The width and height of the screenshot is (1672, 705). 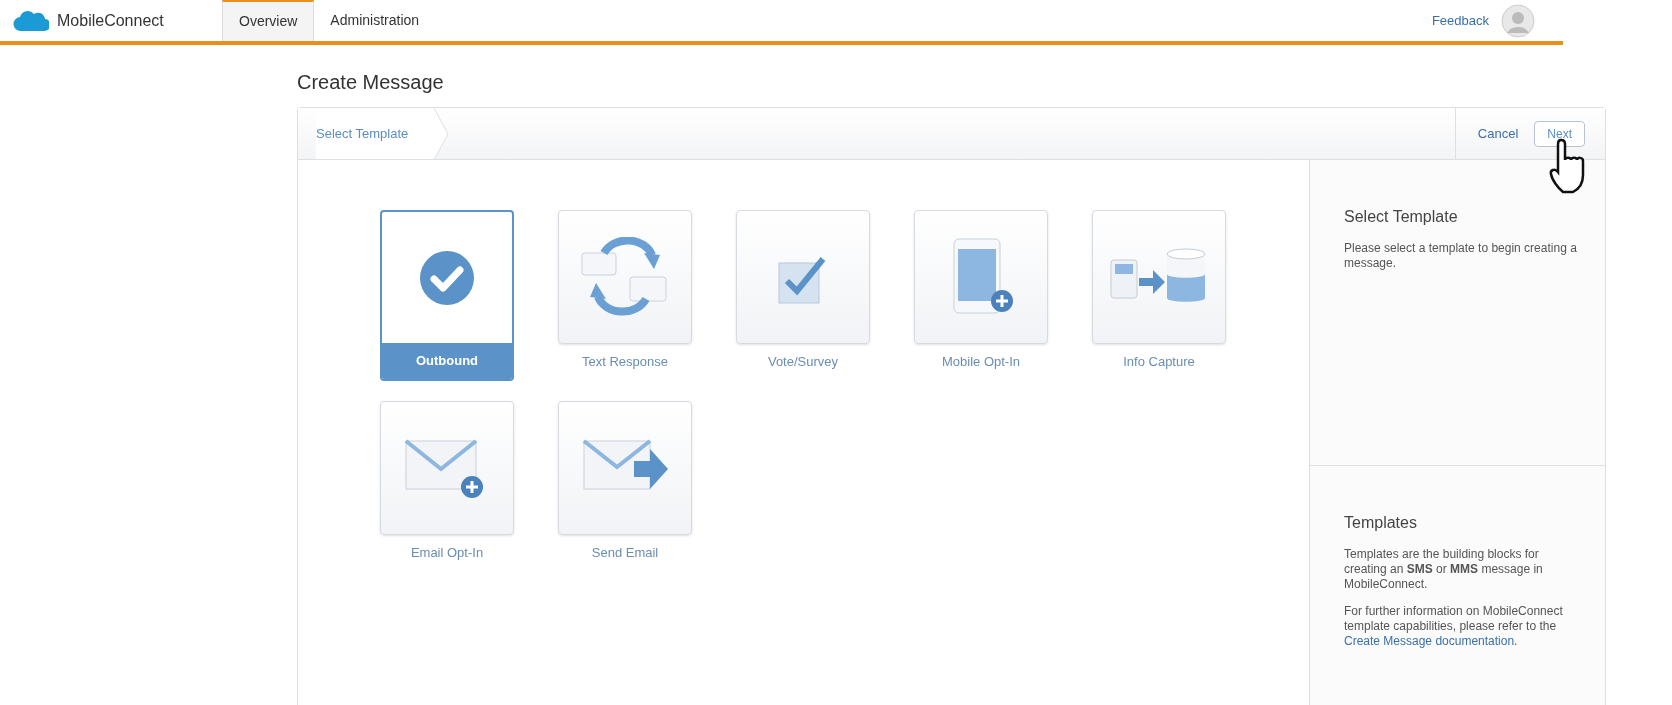 I want to click on nav-tab: Administration, so click(x=375, y=20).